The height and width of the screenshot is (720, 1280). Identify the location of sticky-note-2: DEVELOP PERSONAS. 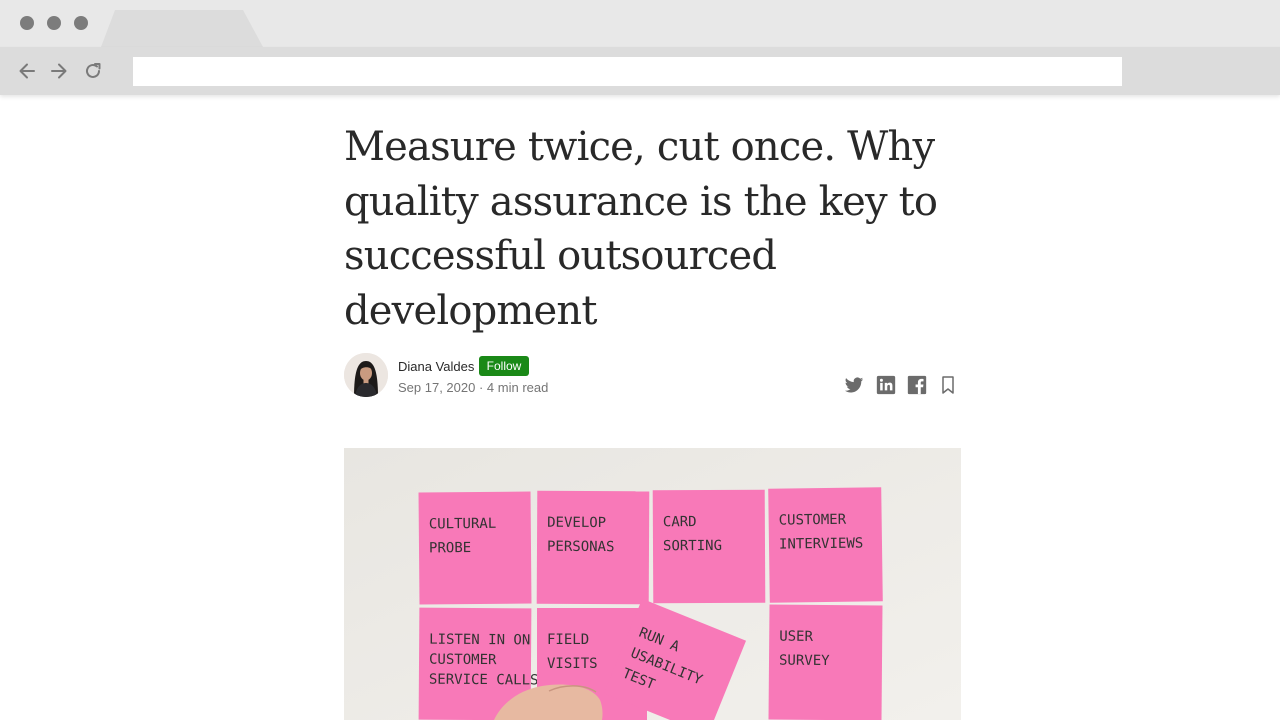
(593, 547).